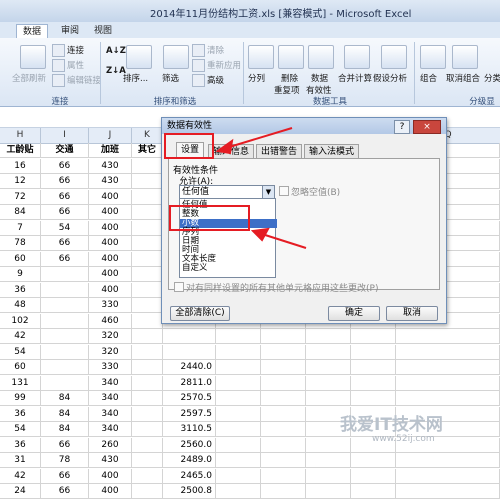 This screenshot has height=499, width=500. What do you see at coordinates (224, 146) in the screenshot?
I see `arrow-head-settings` at bounding box center [224, 146].